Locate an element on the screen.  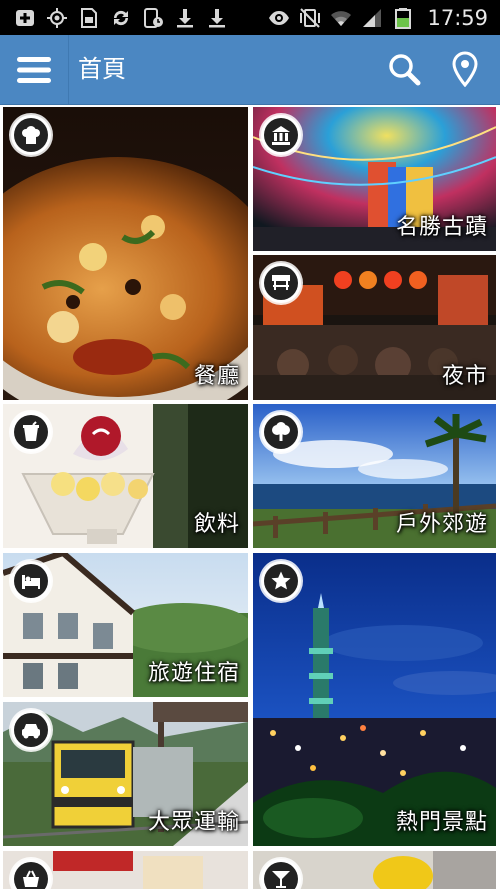
category-tile-public-transit: 大眾運輸 is located at coordinates (125, 774).